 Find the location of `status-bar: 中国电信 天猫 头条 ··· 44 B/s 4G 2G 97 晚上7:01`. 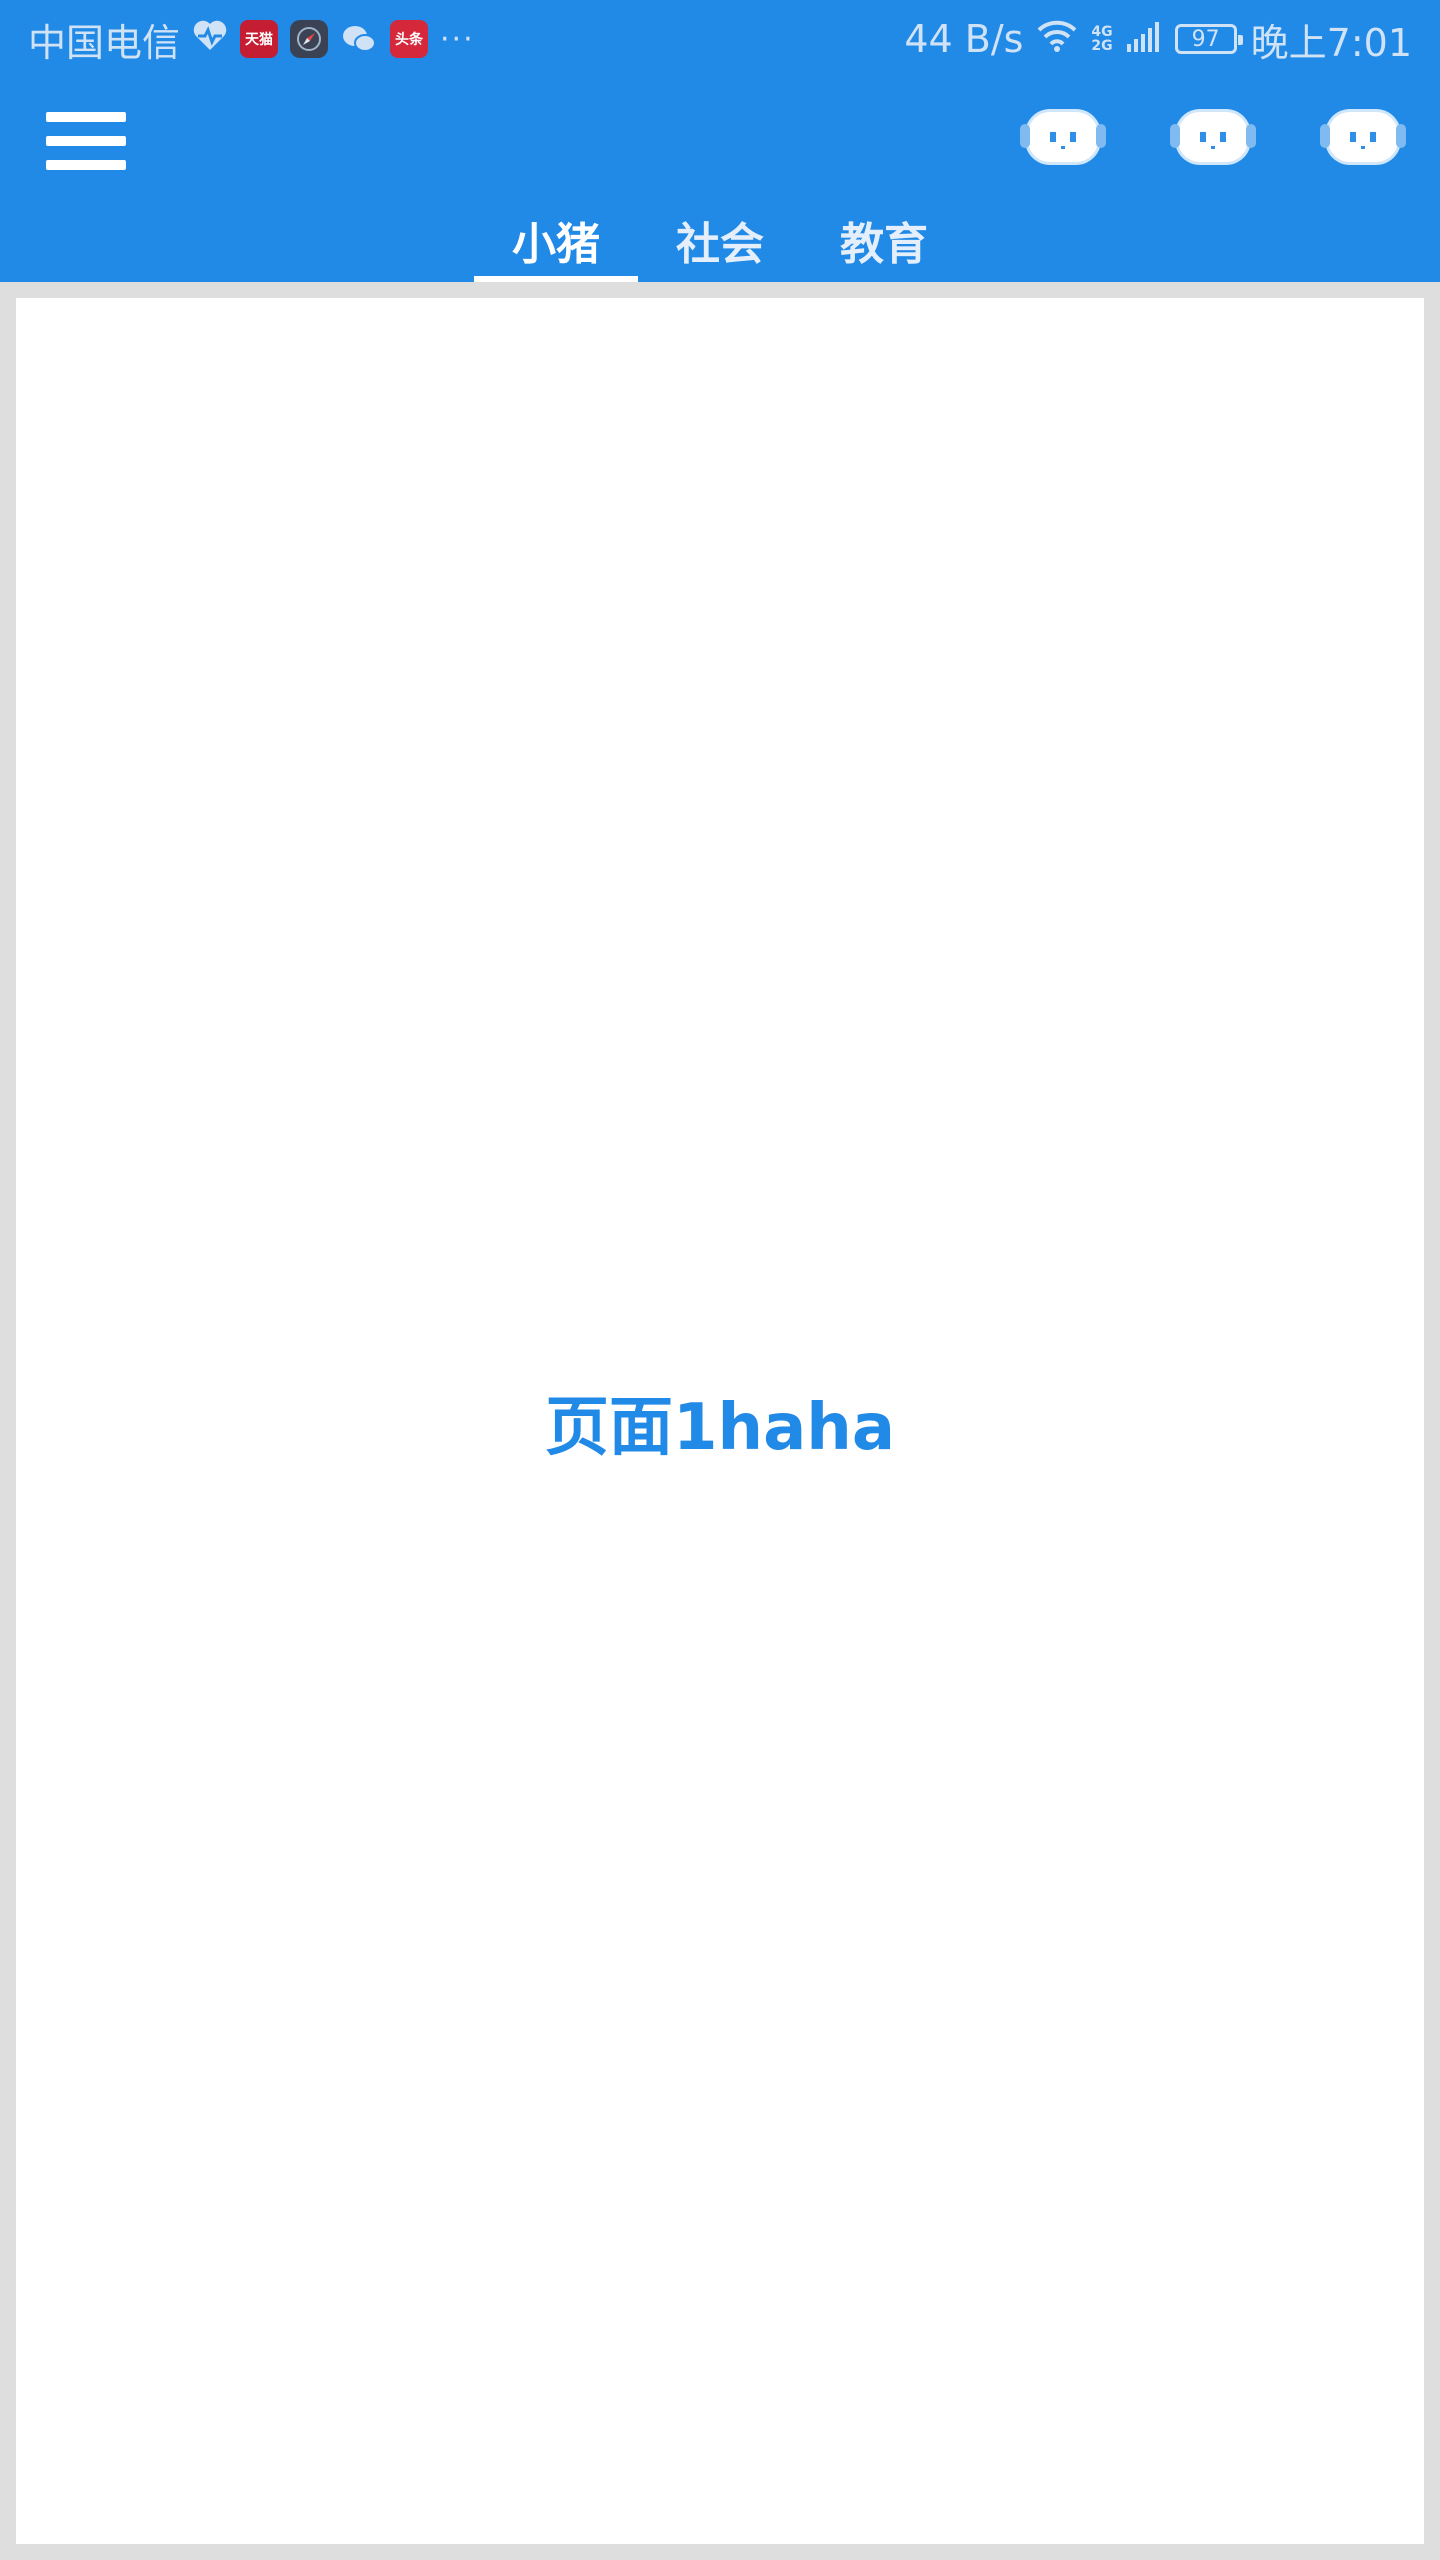

status-bar: 中国电信 天猫 头条 ··· 44 B/s 4G 2G 97 晚上7:01 is located at coordinates (720, 39).